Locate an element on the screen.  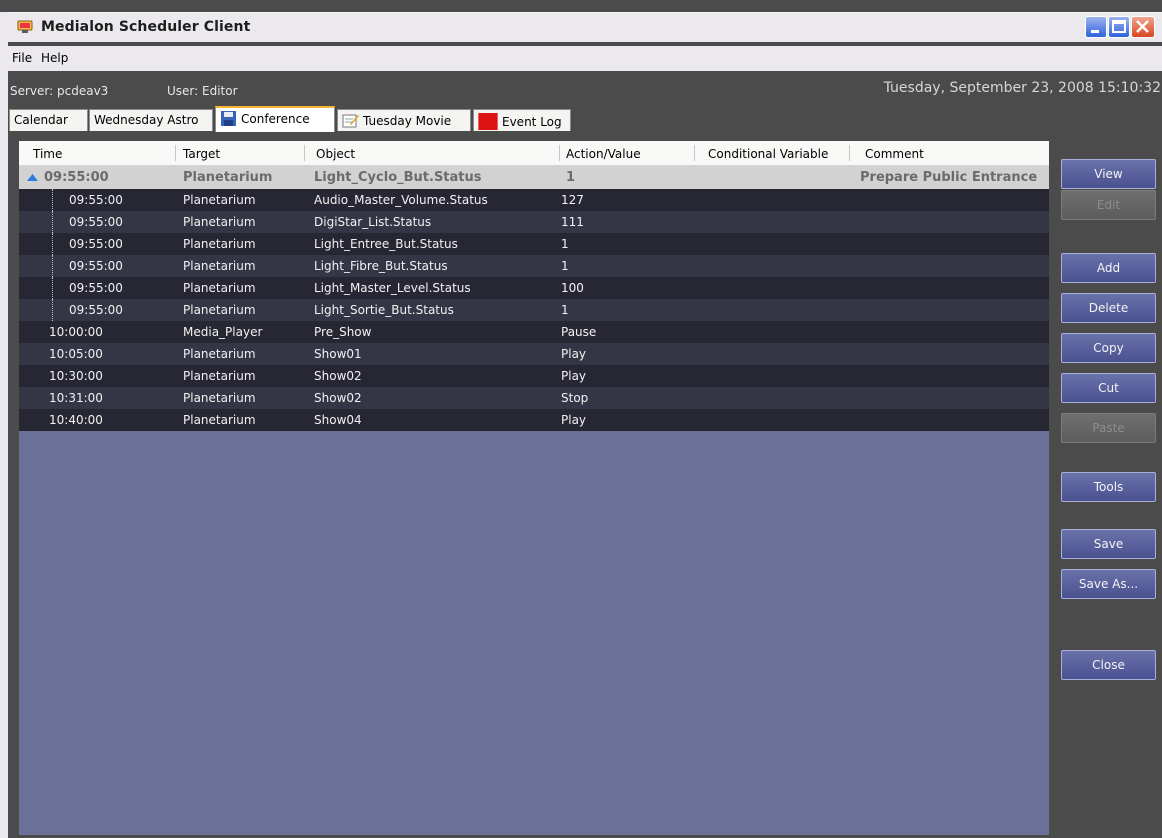
table-row: 10:40:00 Planetarium Show04 Play is located at coordinates (534, 420).